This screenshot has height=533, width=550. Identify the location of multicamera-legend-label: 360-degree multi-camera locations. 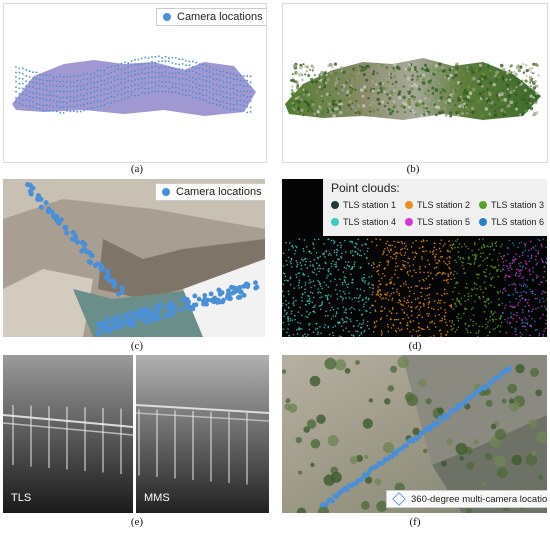
(479, 499).